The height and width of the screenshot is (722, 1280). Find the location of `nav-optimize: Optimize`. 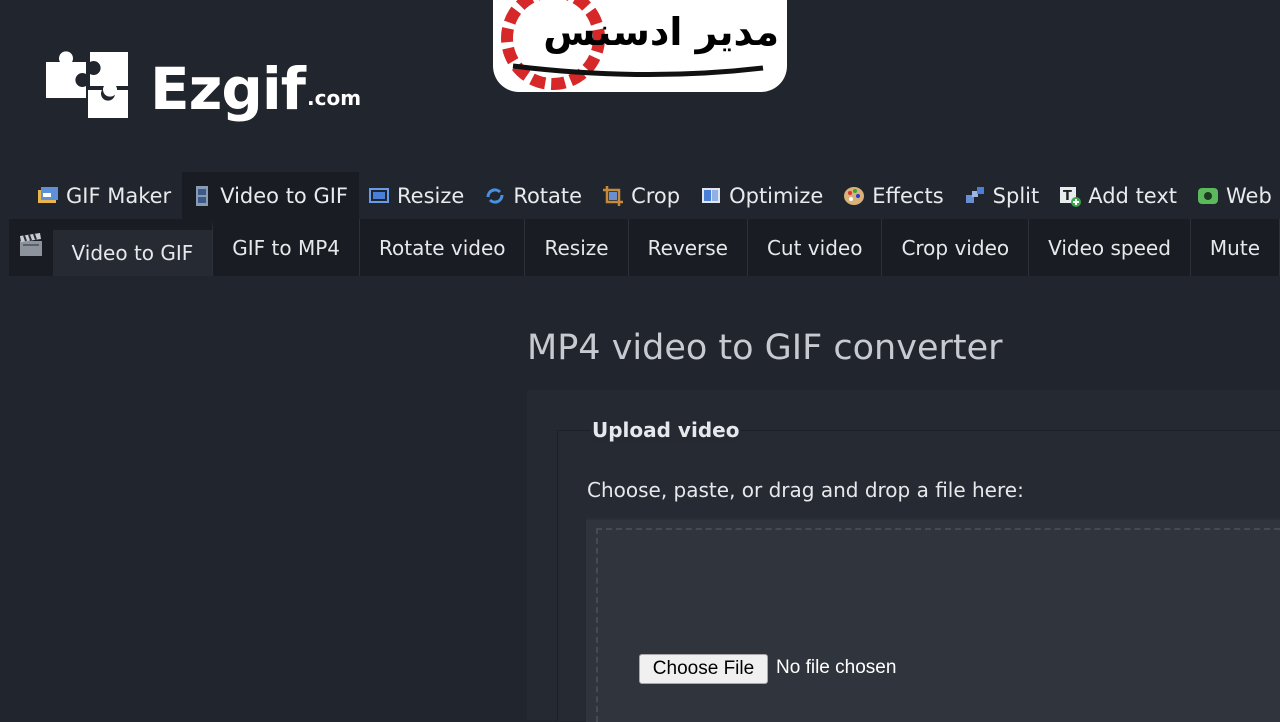

nav-optimize: Optimize is located at coordinates (762, 195).